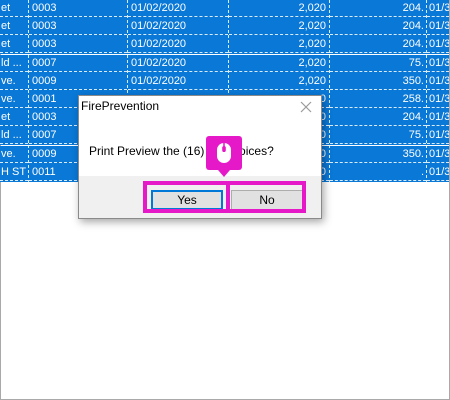  I want to click on dialog-message: Print Preview the (16) se invoices?, so click(181, 151).